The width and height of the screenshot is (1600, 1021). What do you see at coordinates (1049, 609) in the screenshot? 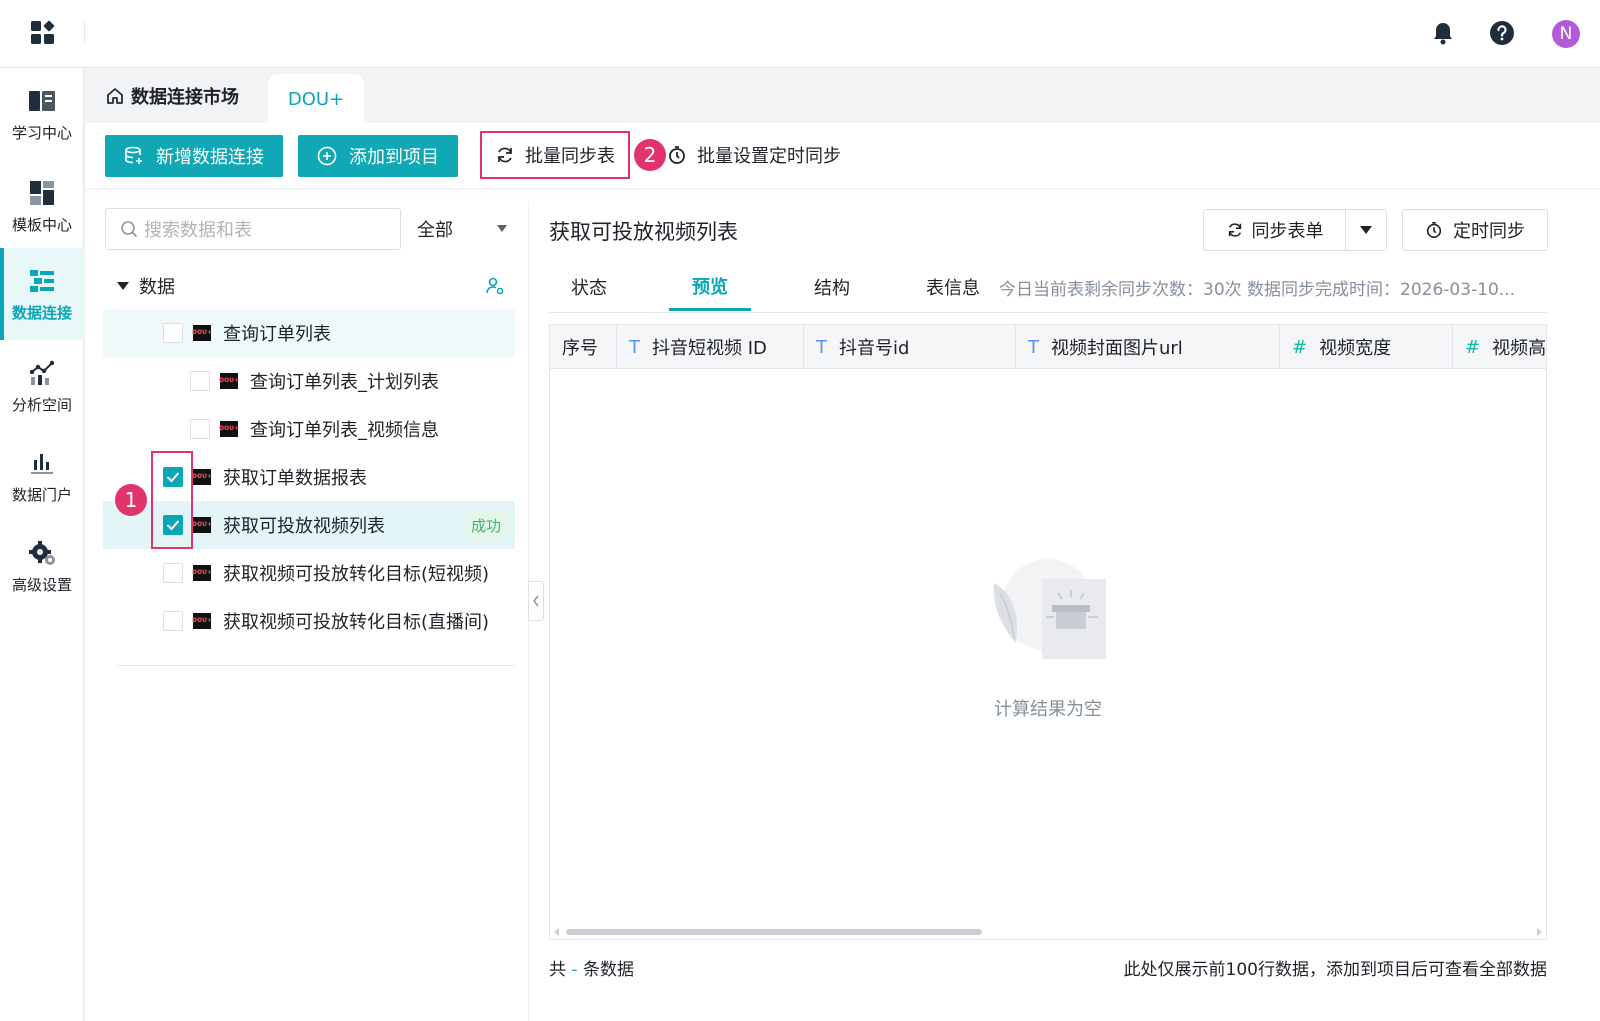
I see `empty-state-illustration` at bounding box center [1049, 609].